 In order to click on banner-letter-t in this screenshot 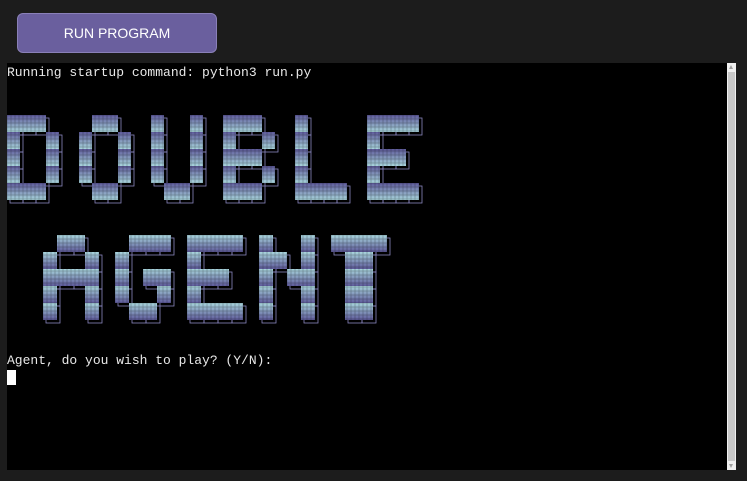, I will do `click(361, 279)`.